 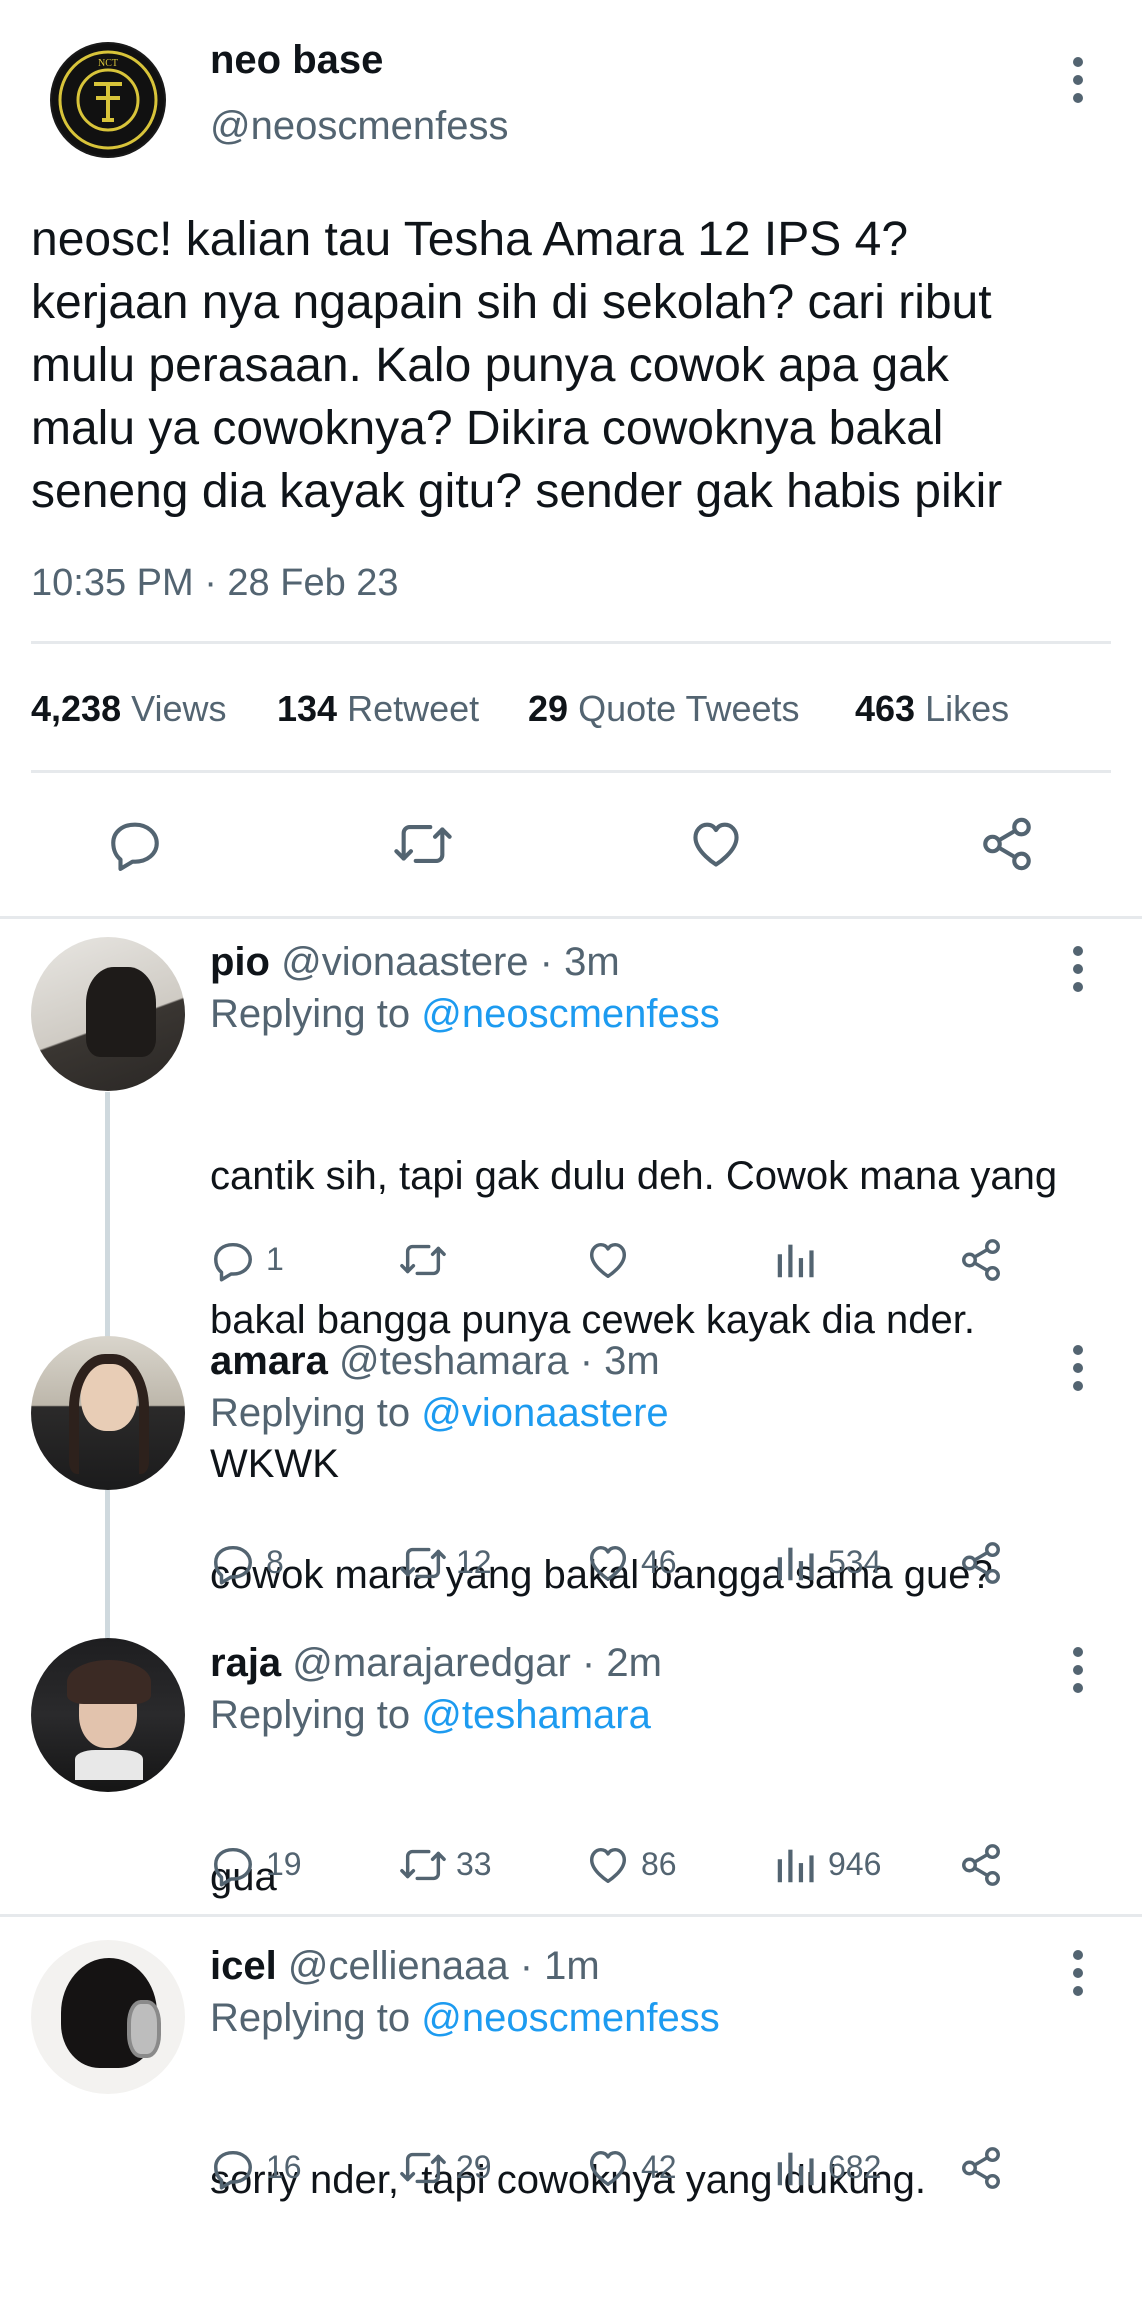 I want to click on author-avatar: NCT, so click(x=108, y=100).